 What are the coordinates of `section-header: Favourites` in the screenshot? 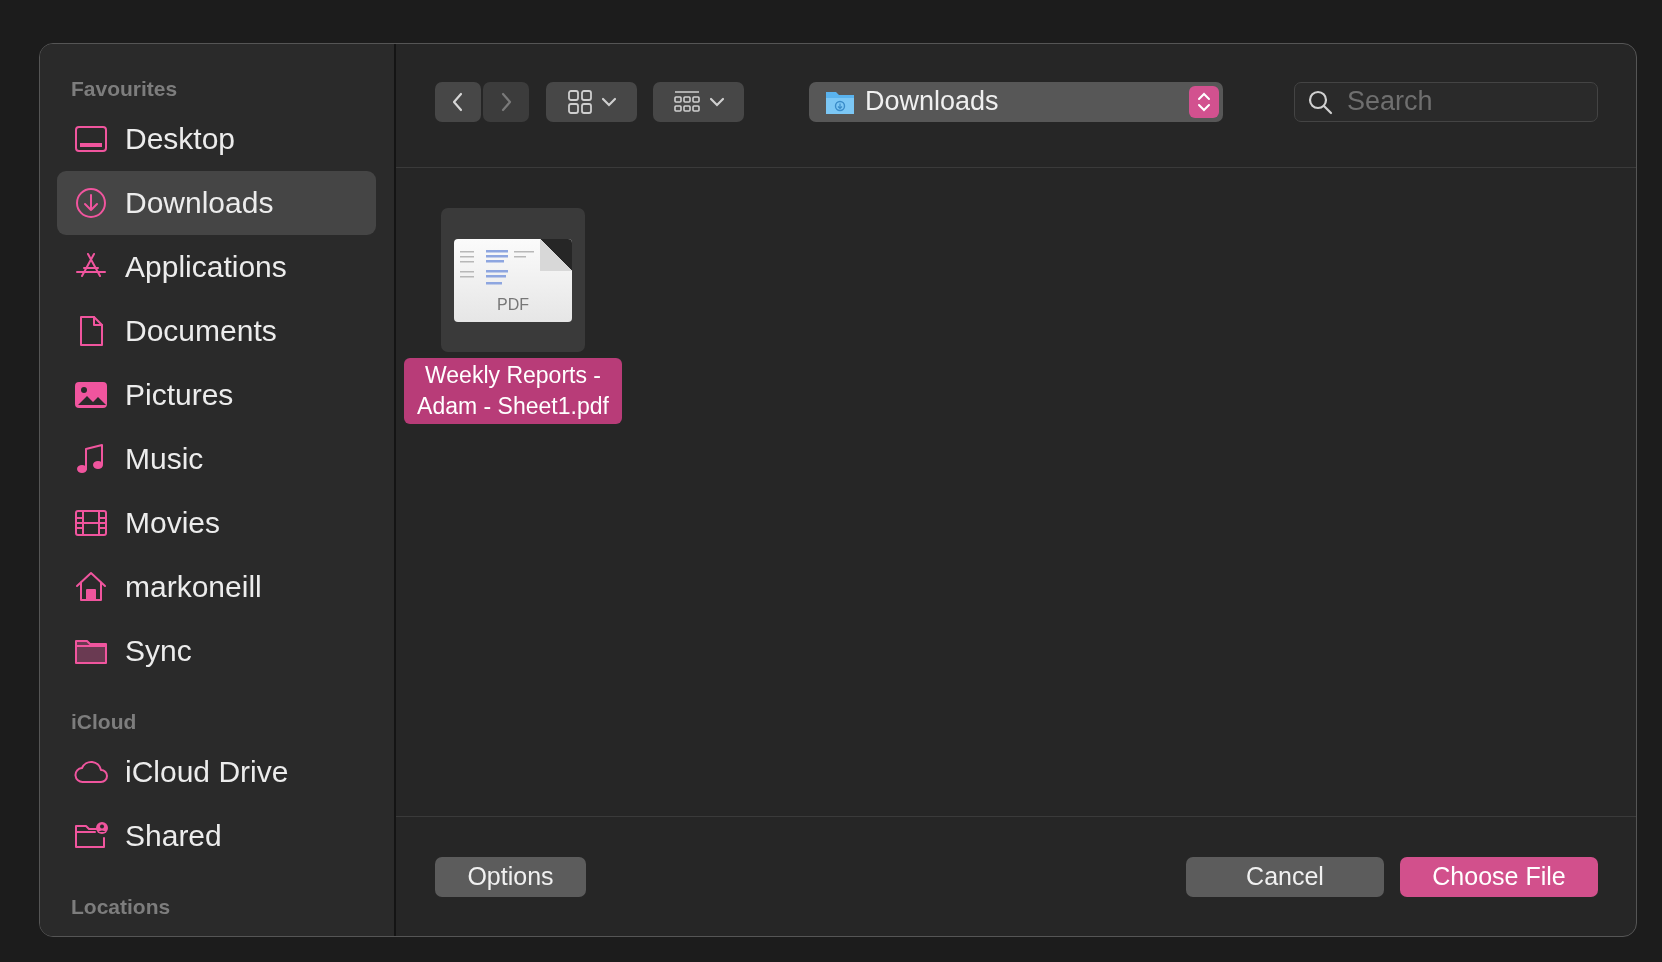 It's located at (124, 89).